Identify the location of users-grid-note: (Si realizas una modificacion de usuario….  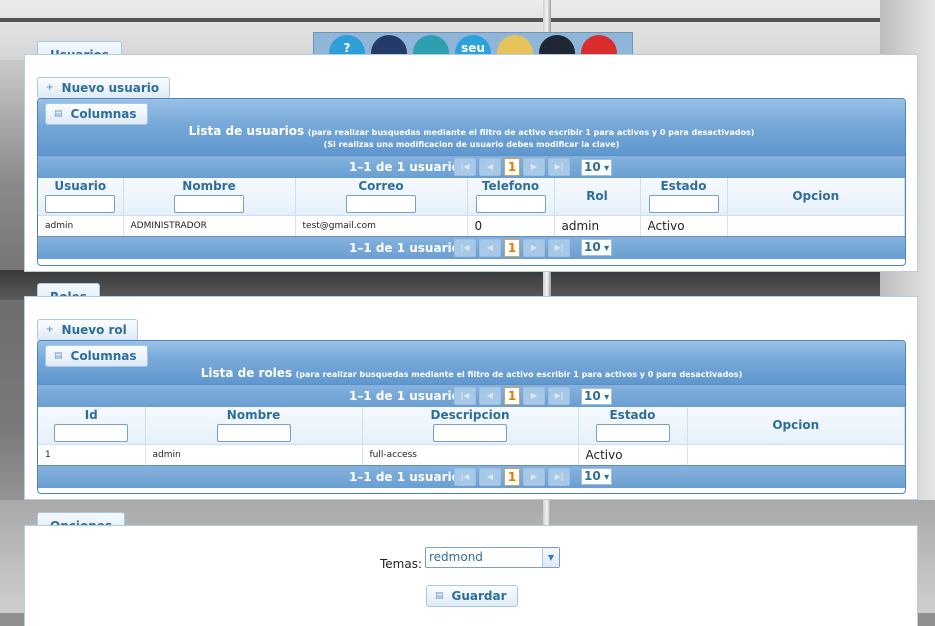
(471, 144).